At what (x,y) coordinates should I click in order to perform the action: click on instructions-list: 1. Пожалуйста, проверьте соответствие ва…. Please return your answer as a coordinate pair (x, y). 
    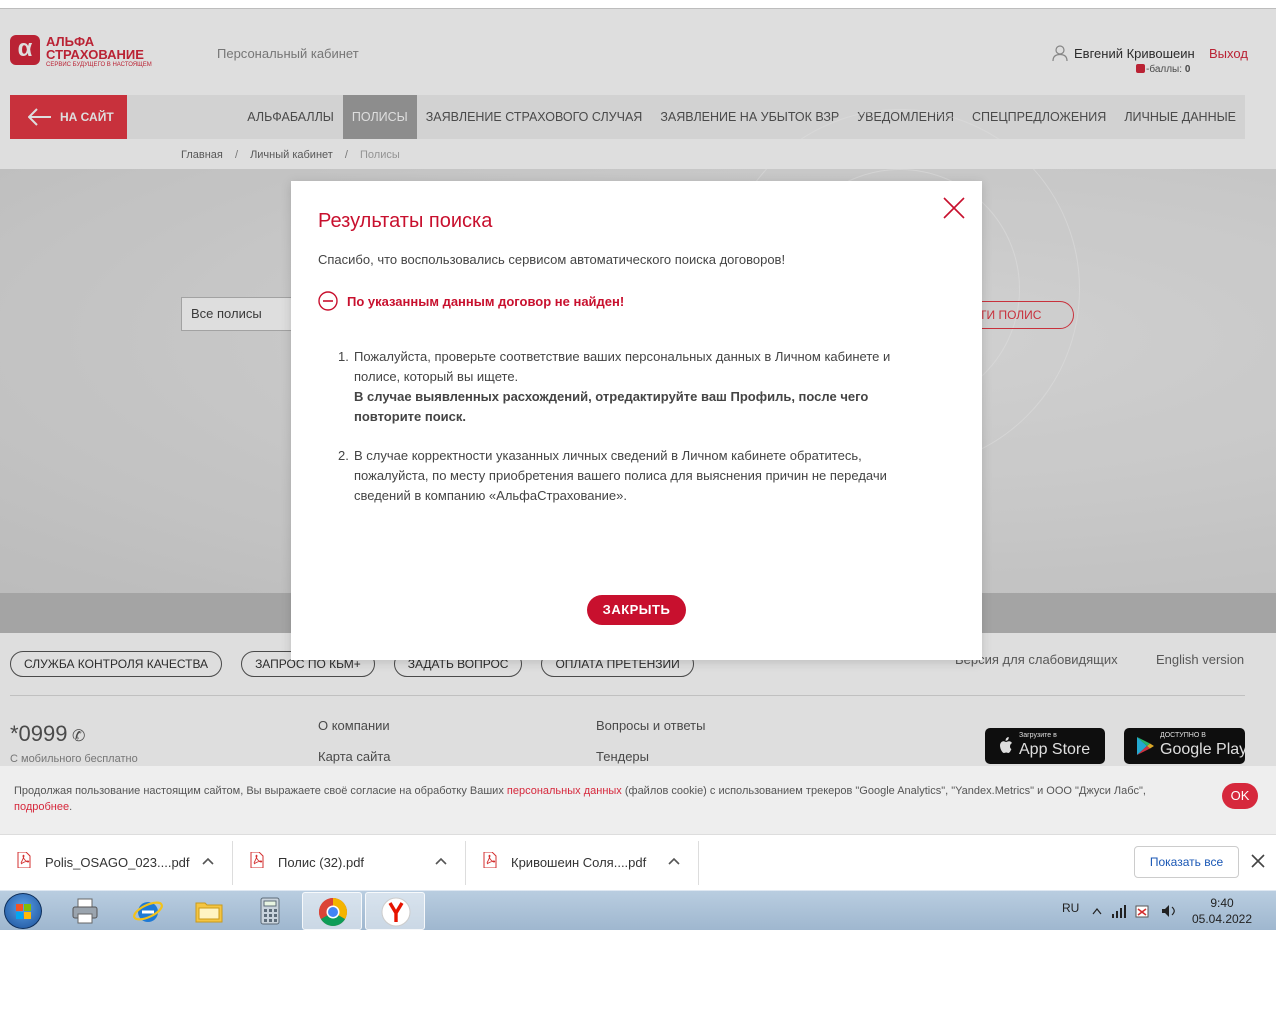
    Looking at the image, I should click on (628, 436).